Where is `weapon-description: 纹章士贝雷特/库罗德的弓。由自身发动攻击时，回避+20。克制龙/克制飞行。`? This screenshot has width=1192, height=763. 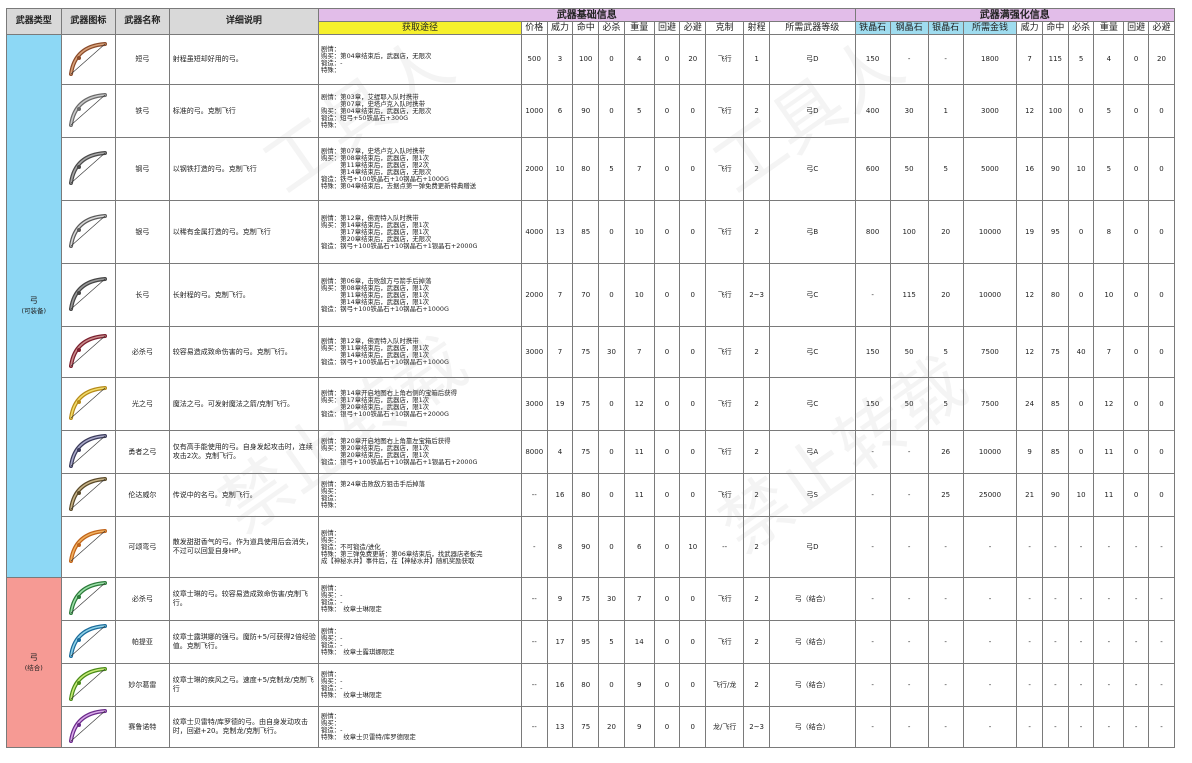
weapon-description: 纹章士贝雷特/库罗德的弓。由自身发动攻击时，回避+20。克制龙/克制飞行。 is located at coordinates (244, 727).